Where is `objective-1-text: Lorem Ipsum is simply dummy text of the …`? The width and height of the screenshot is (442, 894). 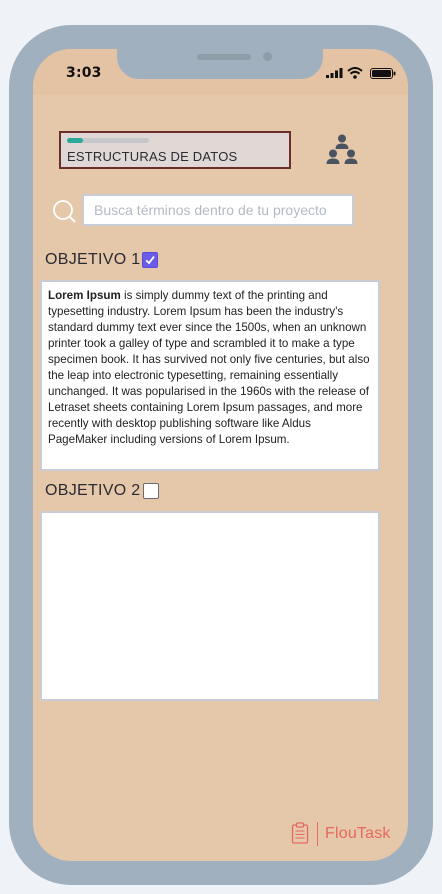
objective-1-text: Lorem Ipsum is simply dummy text of the … is located at coordinates (210, 368).